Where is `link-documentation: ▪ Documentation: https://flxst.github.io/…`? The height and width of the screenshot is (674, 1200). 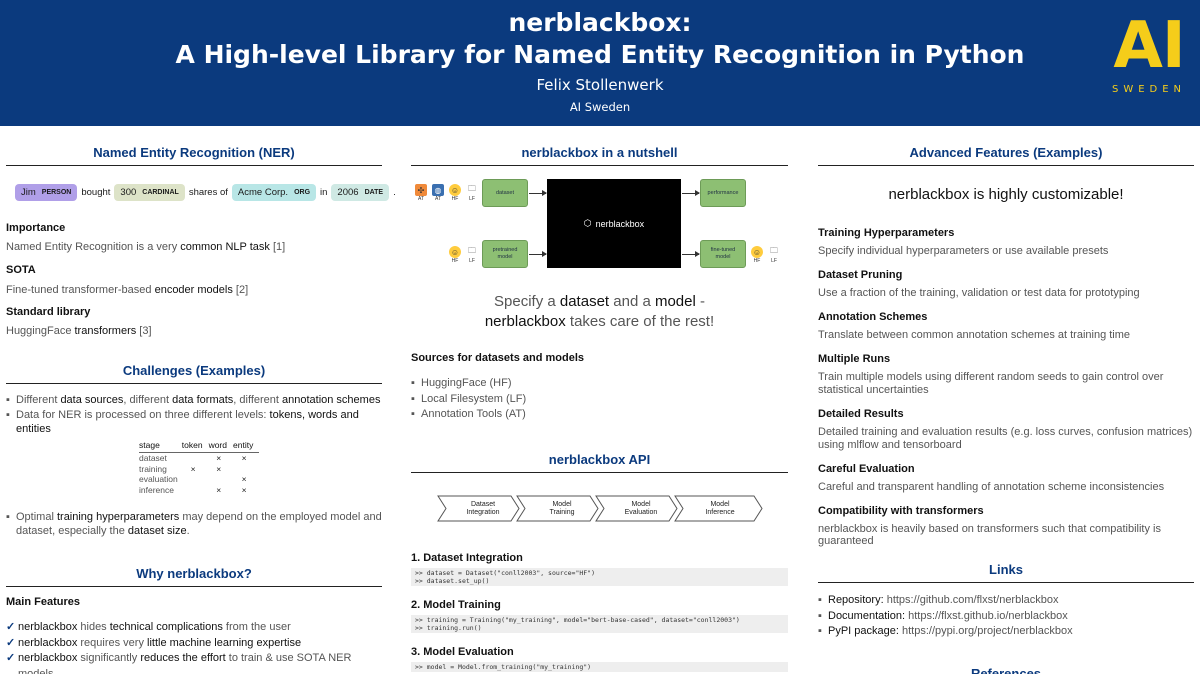 link-documentation: ▪ Documentation: https://flxst.github.io/… is located at coordinates (1006, 617).